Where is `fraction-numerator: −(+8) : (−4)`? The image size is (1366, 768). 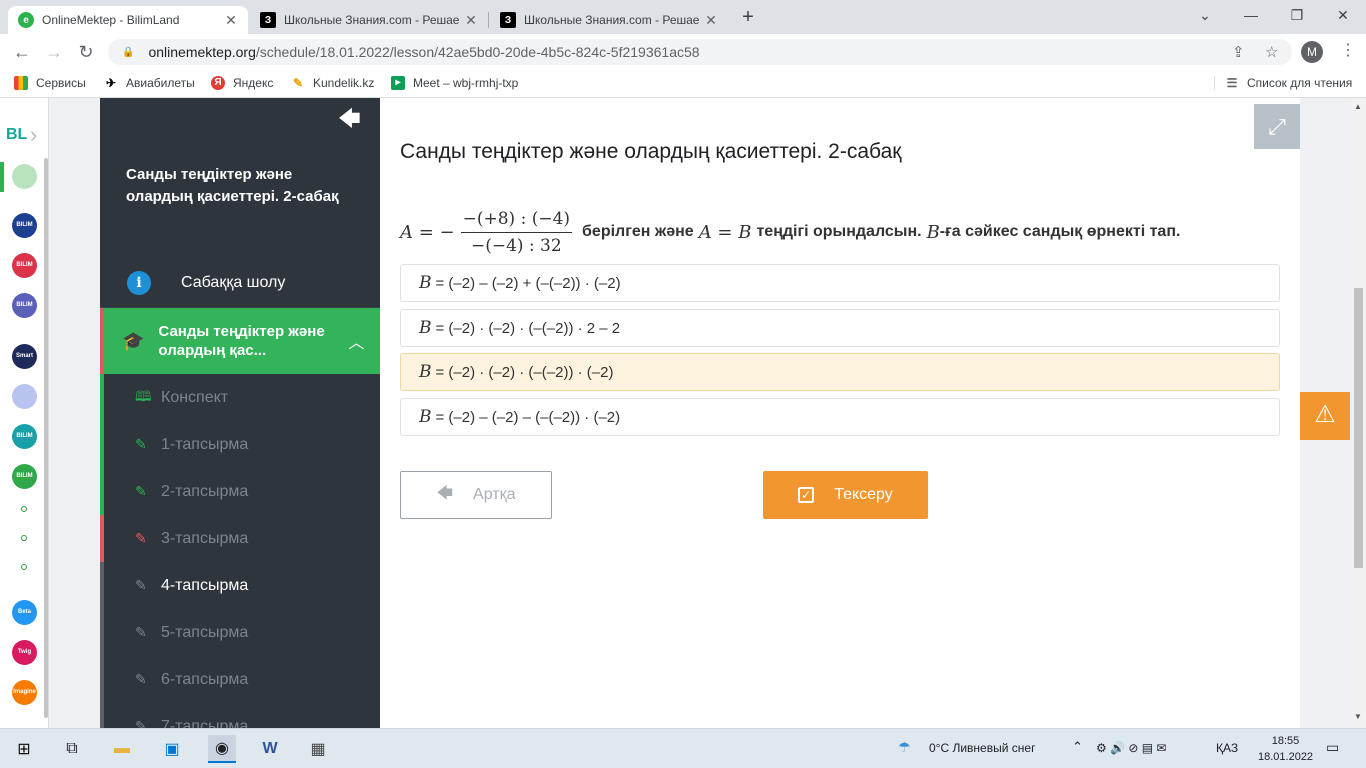 fraction-numerator: −(+8) : (−4) is located at coordinates (516, 221).